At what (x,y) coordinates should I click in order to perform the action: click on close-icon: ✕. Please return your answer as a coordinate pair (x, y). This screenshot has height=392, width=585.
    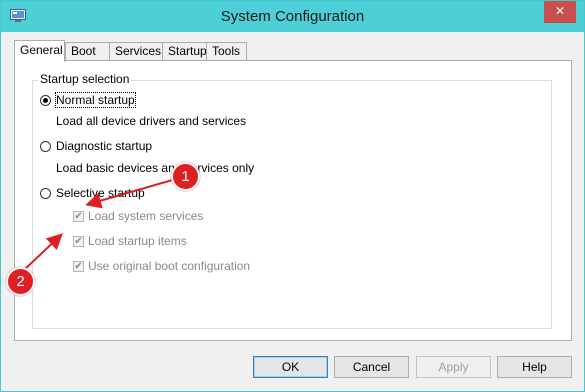
    Looking at the image, I should click on (560, 11).